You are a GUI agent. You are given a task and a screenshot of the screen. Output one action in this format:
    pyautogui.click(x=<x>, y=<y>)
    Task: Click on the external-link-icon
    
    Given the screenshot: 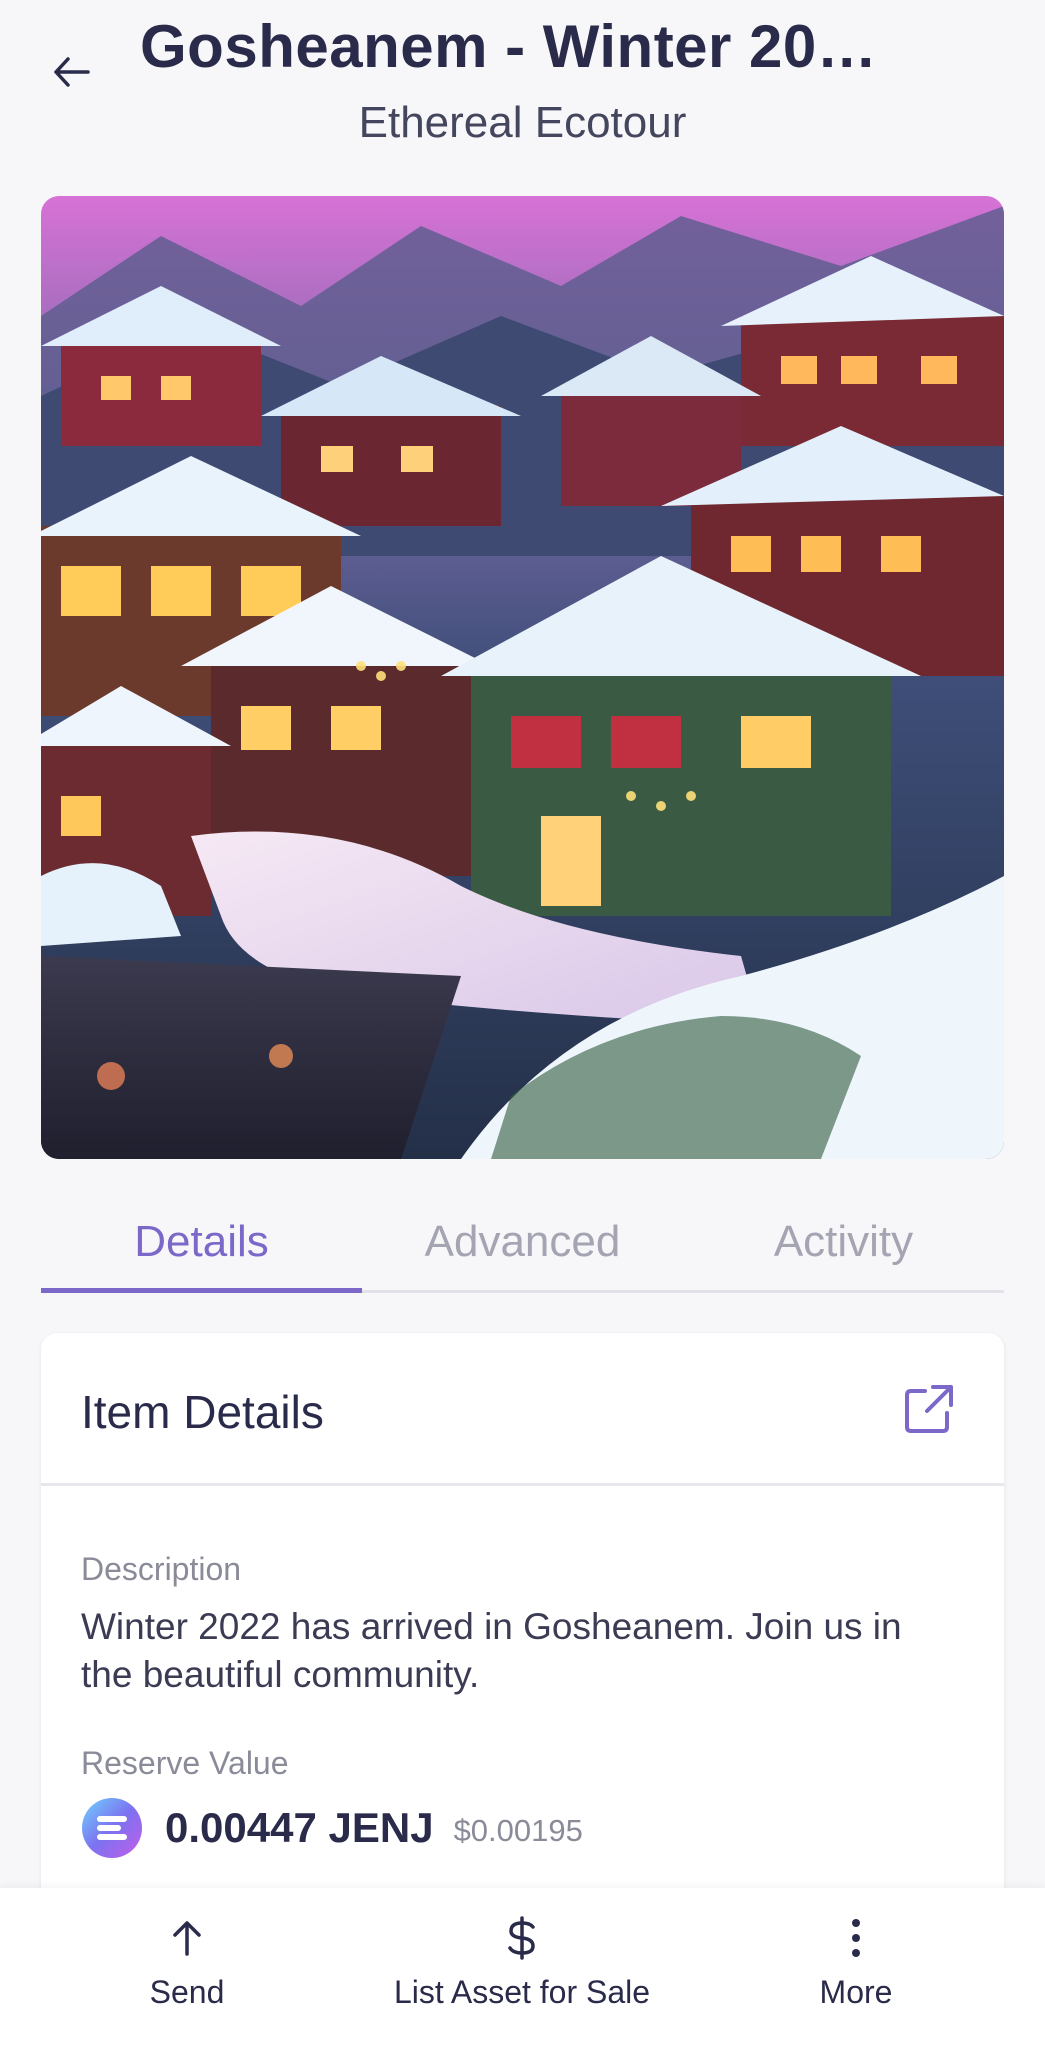 What is the action you would take?
    pyautogui.click(x=929, y=1409)
    